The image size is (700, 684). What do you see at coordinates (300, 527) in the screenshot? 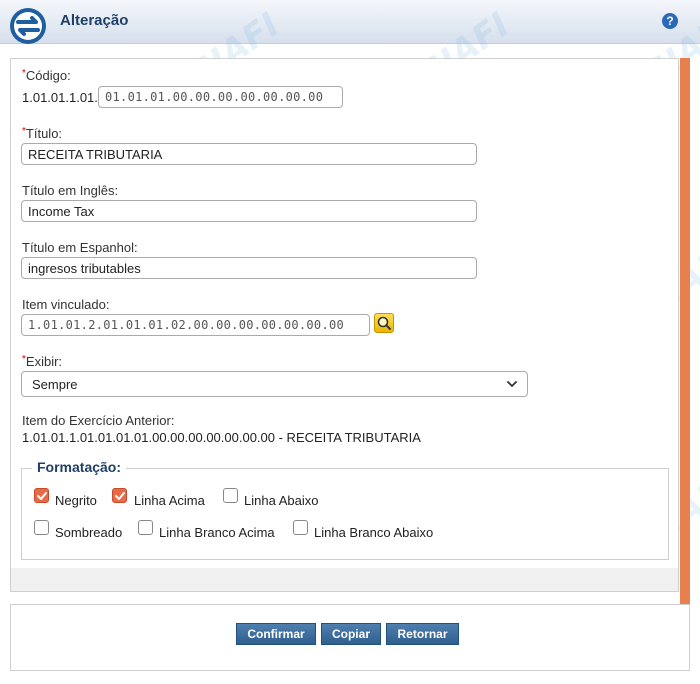
I see `linha-branco-abaixo-checkbox` at bounding box center [300, 527].